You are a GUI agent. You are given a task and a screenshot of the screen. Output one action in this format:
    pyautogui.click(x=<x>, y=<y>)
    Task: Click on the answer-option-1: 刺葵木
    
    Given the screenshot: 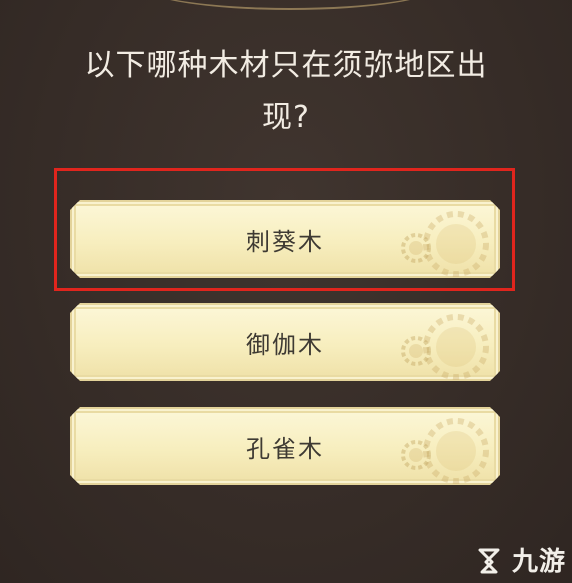 What is the action you would take?
    pyautogui.click(x=285, y=239)
    